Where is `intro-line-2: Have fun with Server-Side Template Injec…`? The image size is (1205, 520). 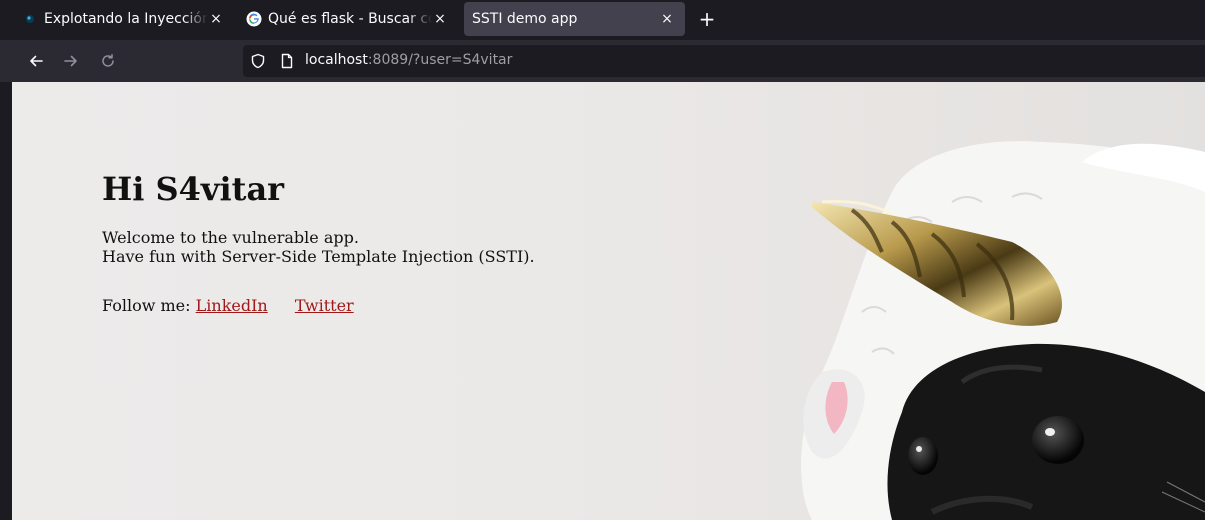
intro-line-2: Have fun with Server-Side Template Injec… is located at coordinates (318, 257).